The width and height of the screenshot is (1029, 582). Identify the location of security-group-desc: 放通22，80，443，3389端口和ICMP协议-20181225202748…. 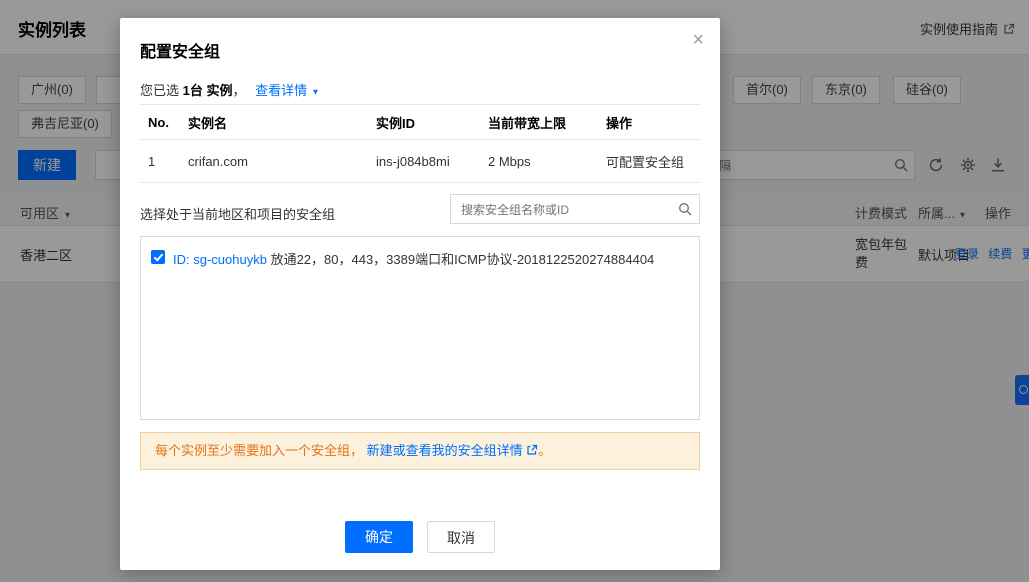
(462, 259).